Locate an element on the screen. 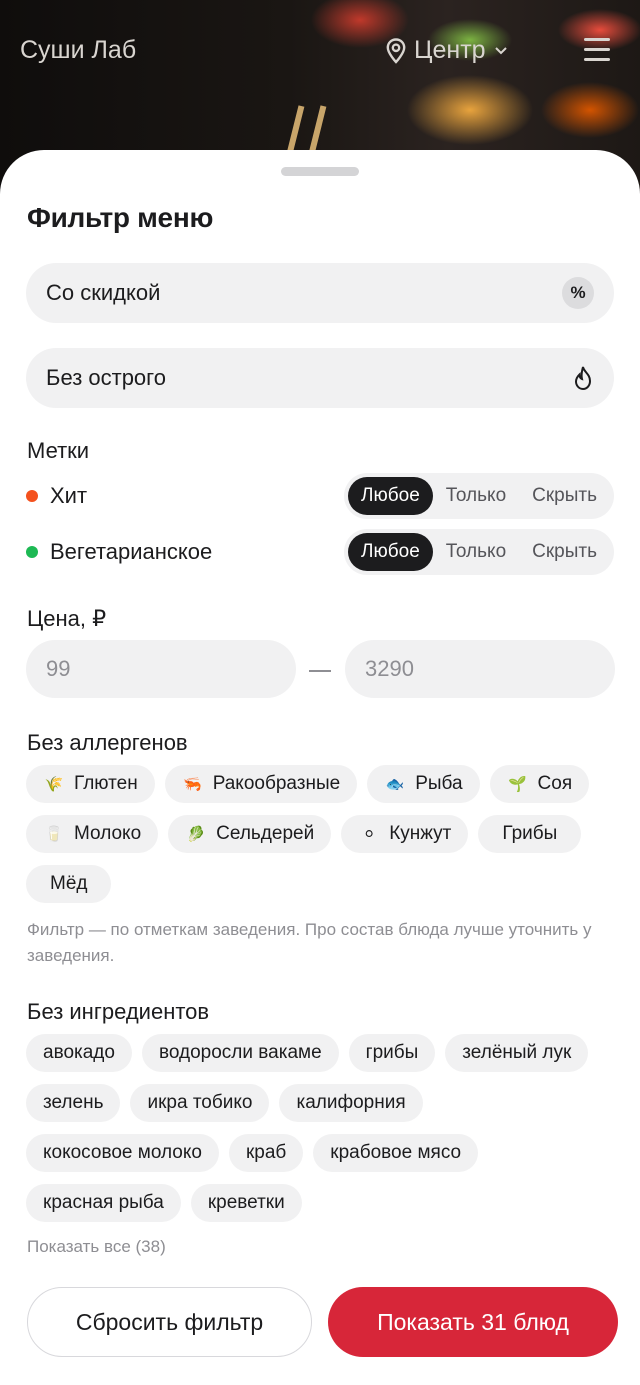 Image resolution: width=640 pixels, height=1385 pixels. location-label: Центр is located at coordinates (450, 50).